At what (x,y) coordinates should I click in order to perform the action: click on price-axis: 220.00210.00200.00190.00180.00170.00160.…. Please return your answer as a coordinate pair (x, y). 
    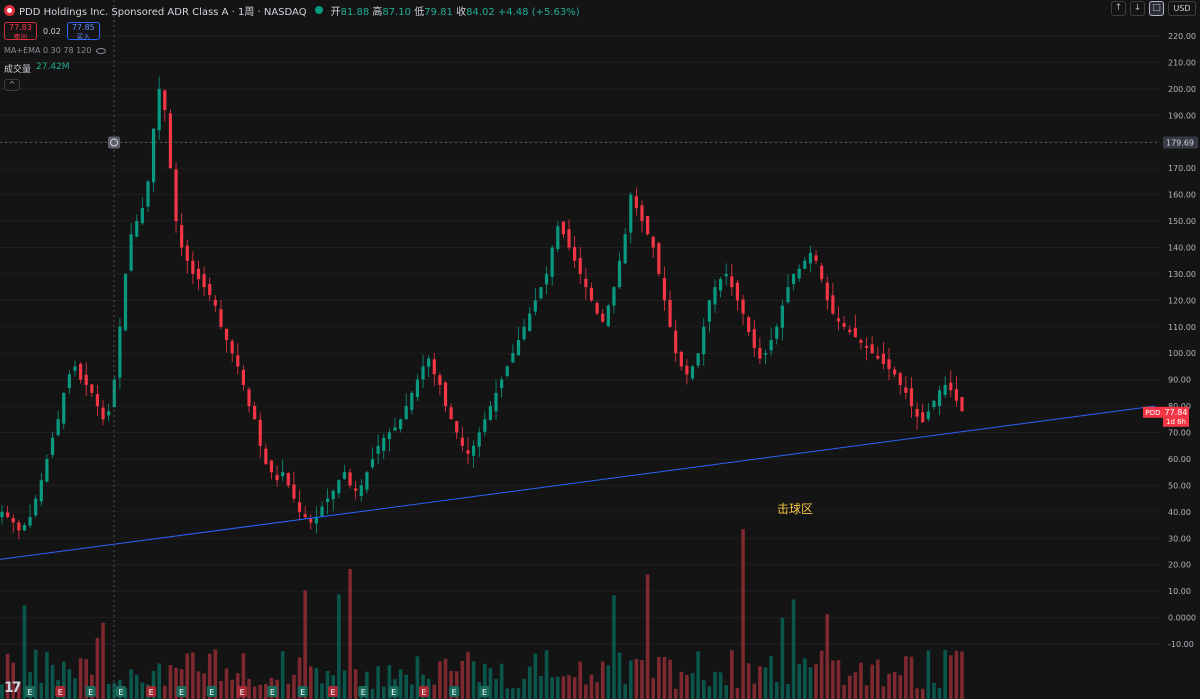
    Looking at the image, I should click on (1182, 340).